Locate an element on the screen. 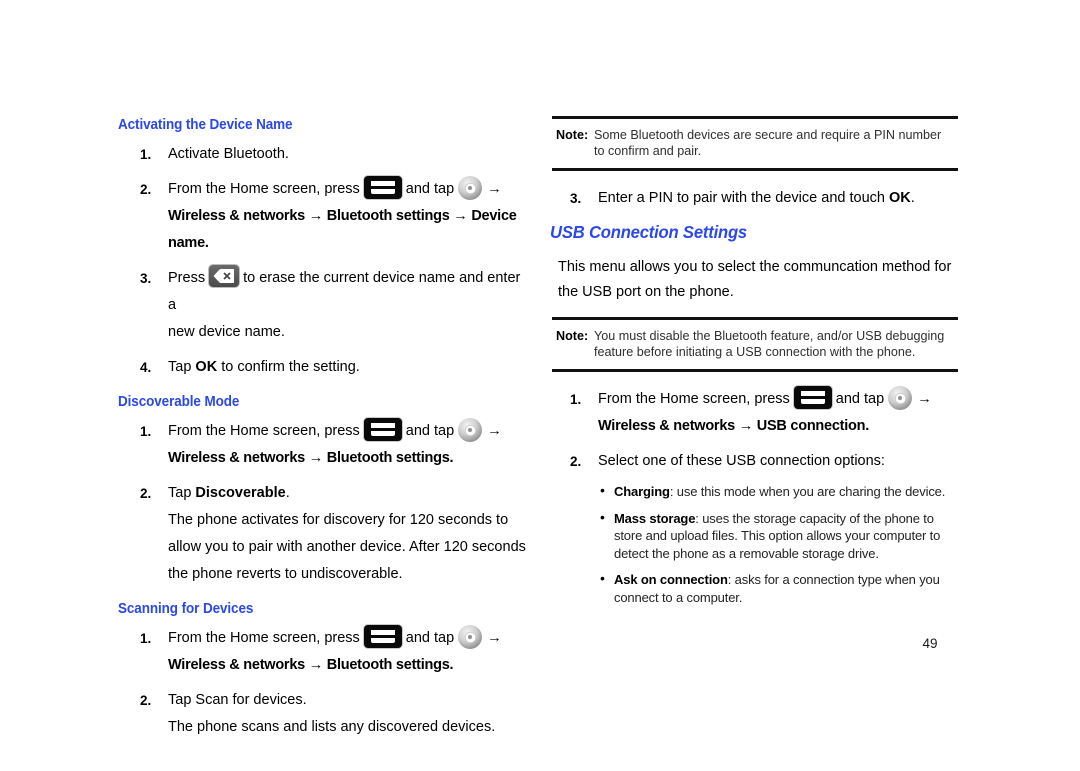 This screenshot has width=1080, height=771. backspace-key-icon is located at coordinates (224, 276).